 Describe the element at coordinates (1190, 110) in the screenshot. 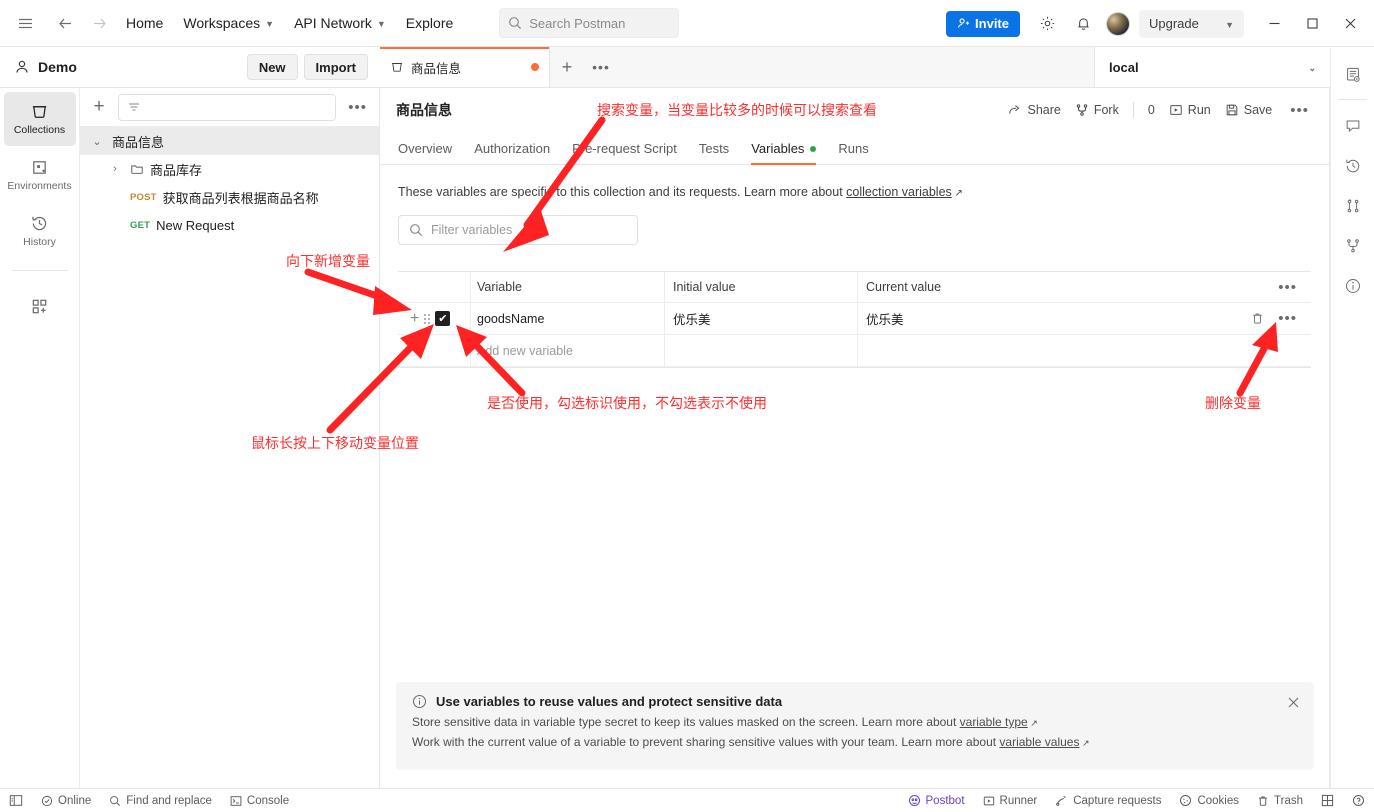

I see `run-button: Run` at that location.